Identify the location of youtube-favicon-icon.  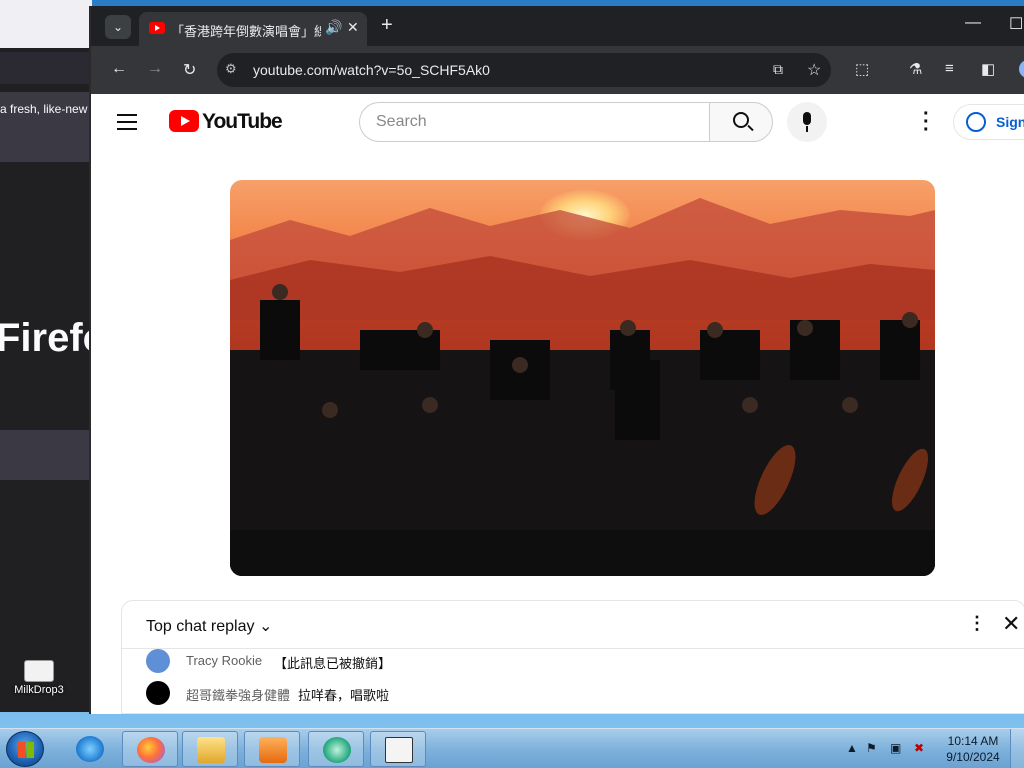
(157, 28).